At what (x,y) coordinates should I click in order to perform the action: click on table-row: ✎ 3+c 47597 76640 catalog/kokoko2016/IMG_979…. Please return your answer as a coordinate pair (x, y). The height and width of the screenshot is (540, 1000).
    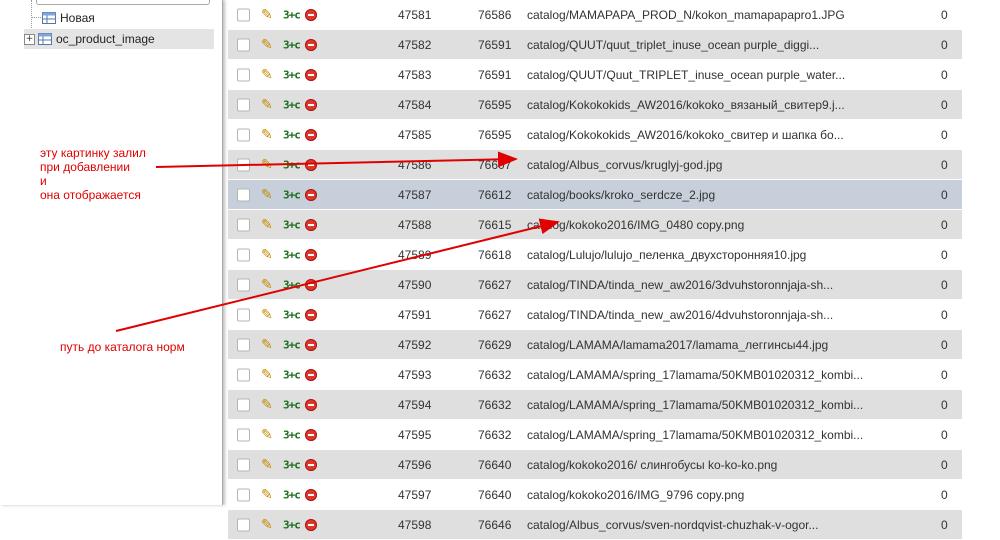
    Looking at the image, I should click on (595, 495).